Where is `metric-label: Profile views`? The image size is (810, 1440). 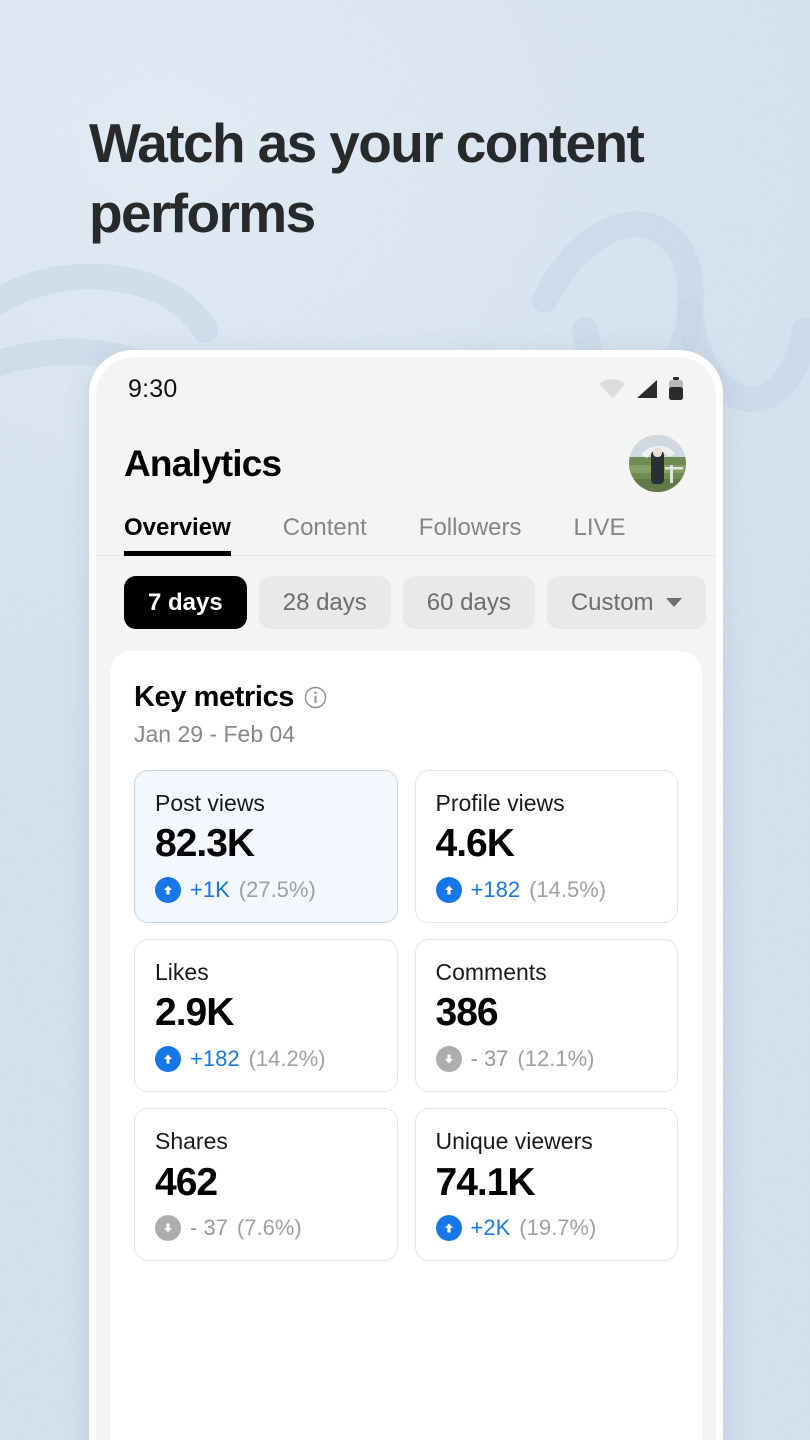 metric-label: Profile views is located at coordinates (500, 803).